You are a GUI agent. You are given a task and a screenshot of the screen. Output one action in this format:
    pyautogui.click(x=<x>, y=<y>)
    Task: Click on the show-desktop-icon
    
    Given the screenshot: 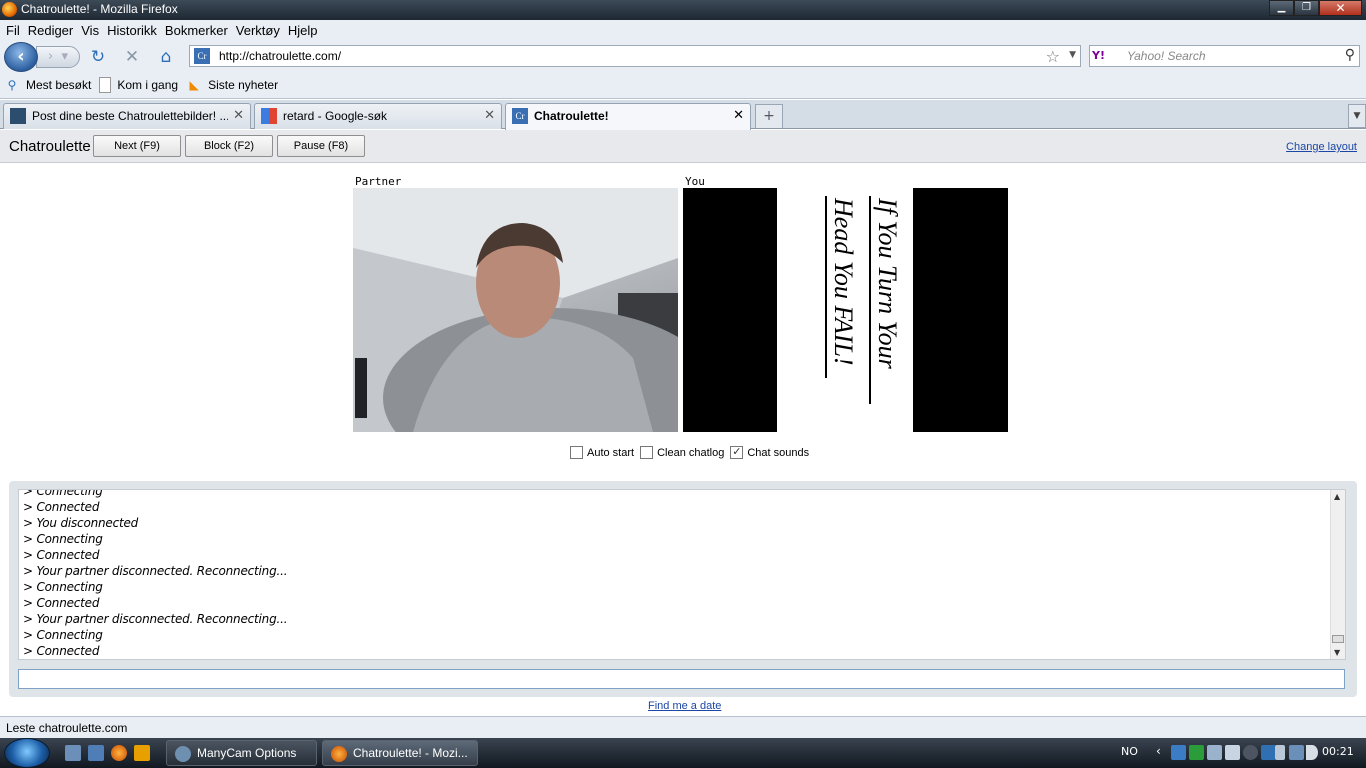 What is the action you would take?
    pyautogui.click(x=73, y=753)
    